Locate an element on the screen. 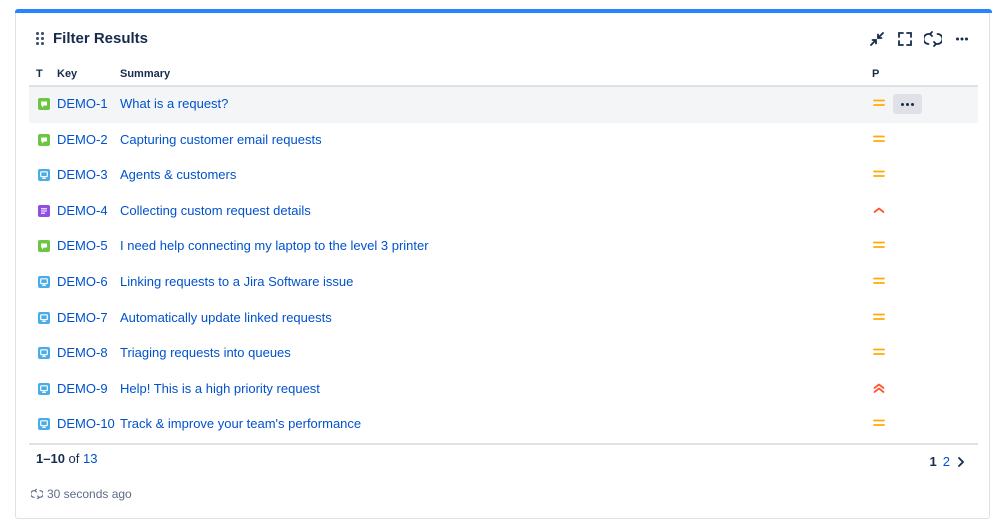  row-actions-button is located at coordinates (907, 104).